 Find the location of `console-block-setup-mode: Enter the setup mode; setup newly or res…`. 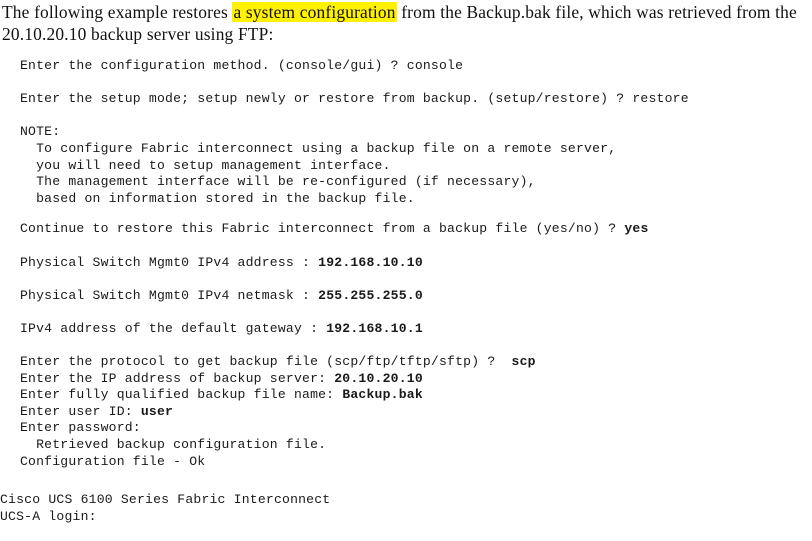

console-block-setup-mode: Enter the setup mode; setup newly or res… is located at coordinates (406, 99).